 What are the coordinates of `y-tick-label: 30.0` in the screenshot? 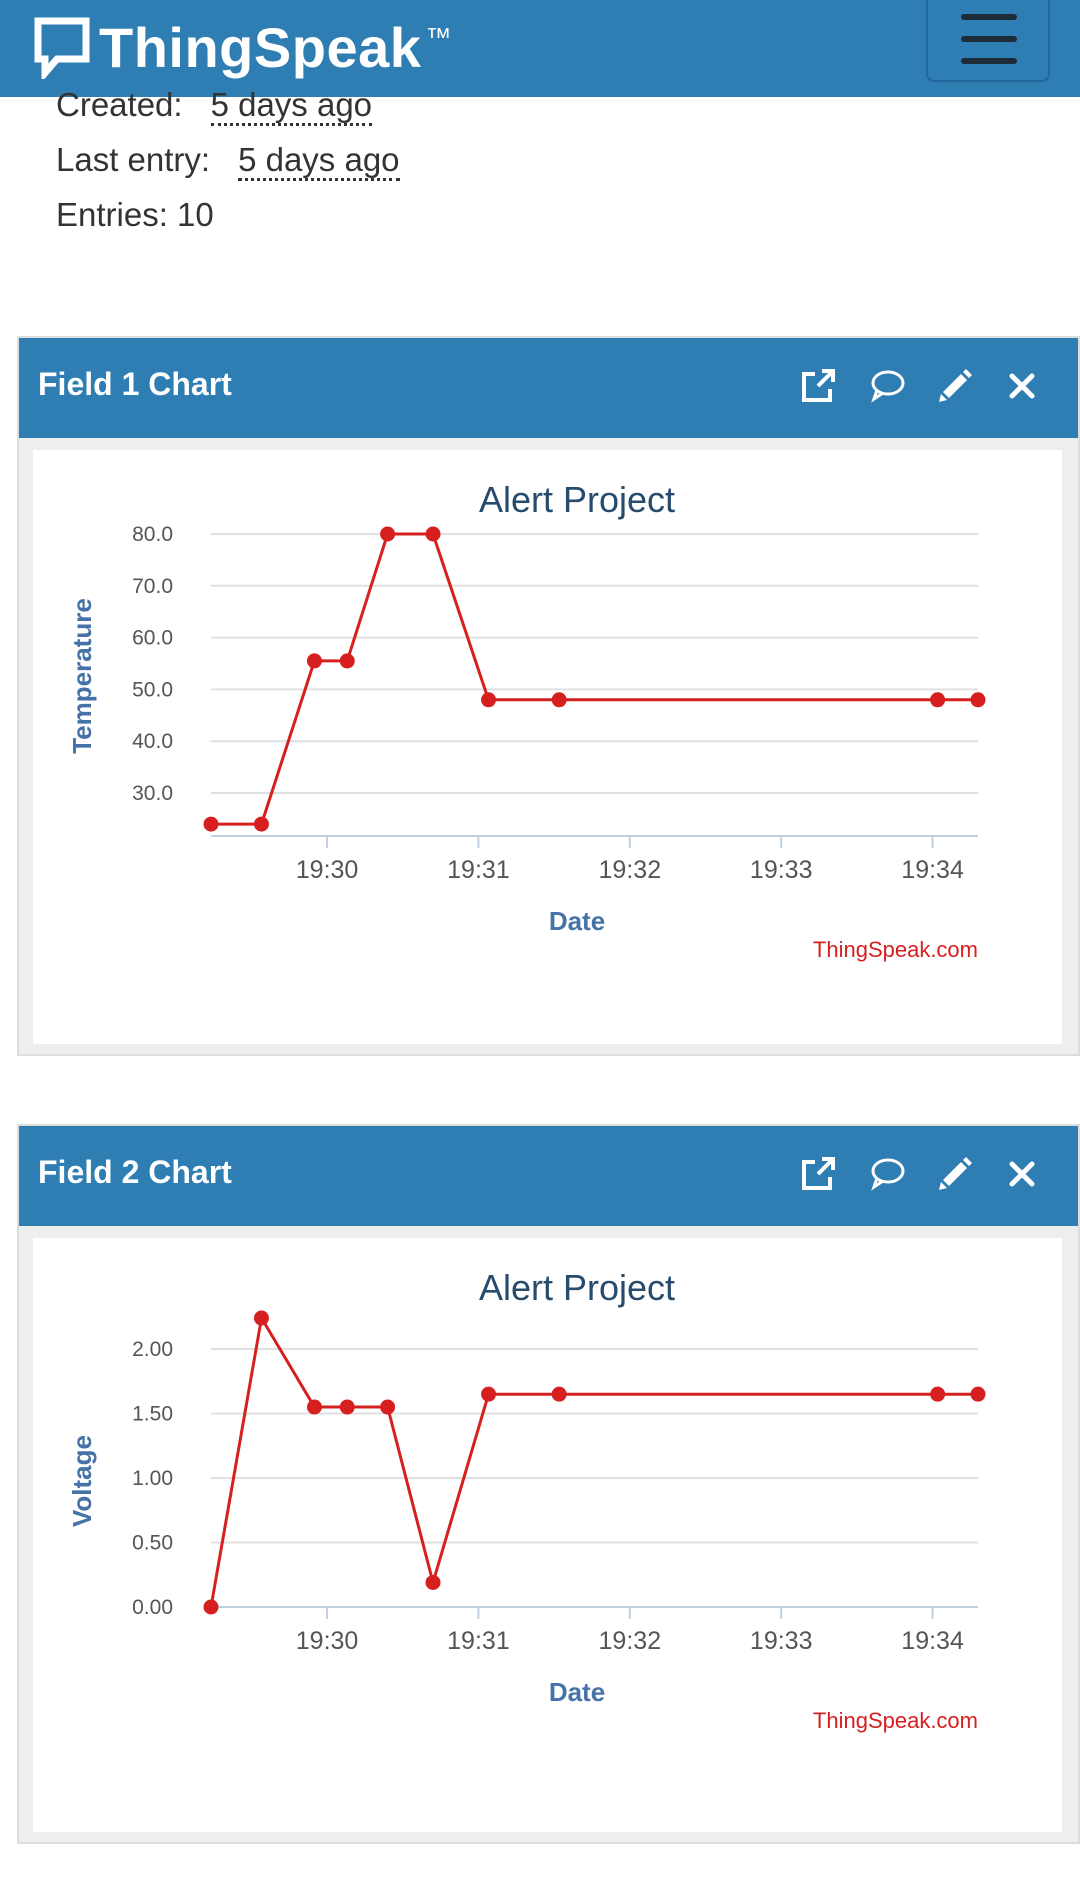 It's located at (152, 793).